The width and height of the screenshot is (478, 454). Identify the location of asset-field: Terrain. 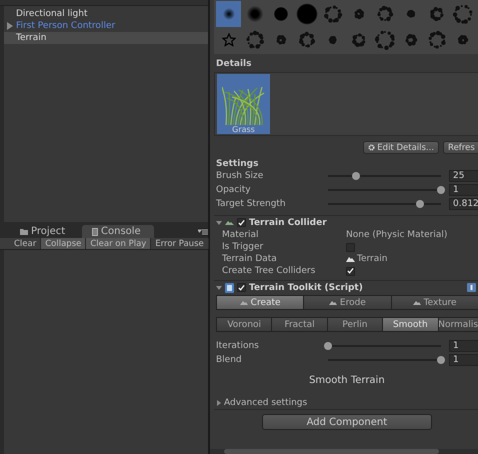
(367, 259).